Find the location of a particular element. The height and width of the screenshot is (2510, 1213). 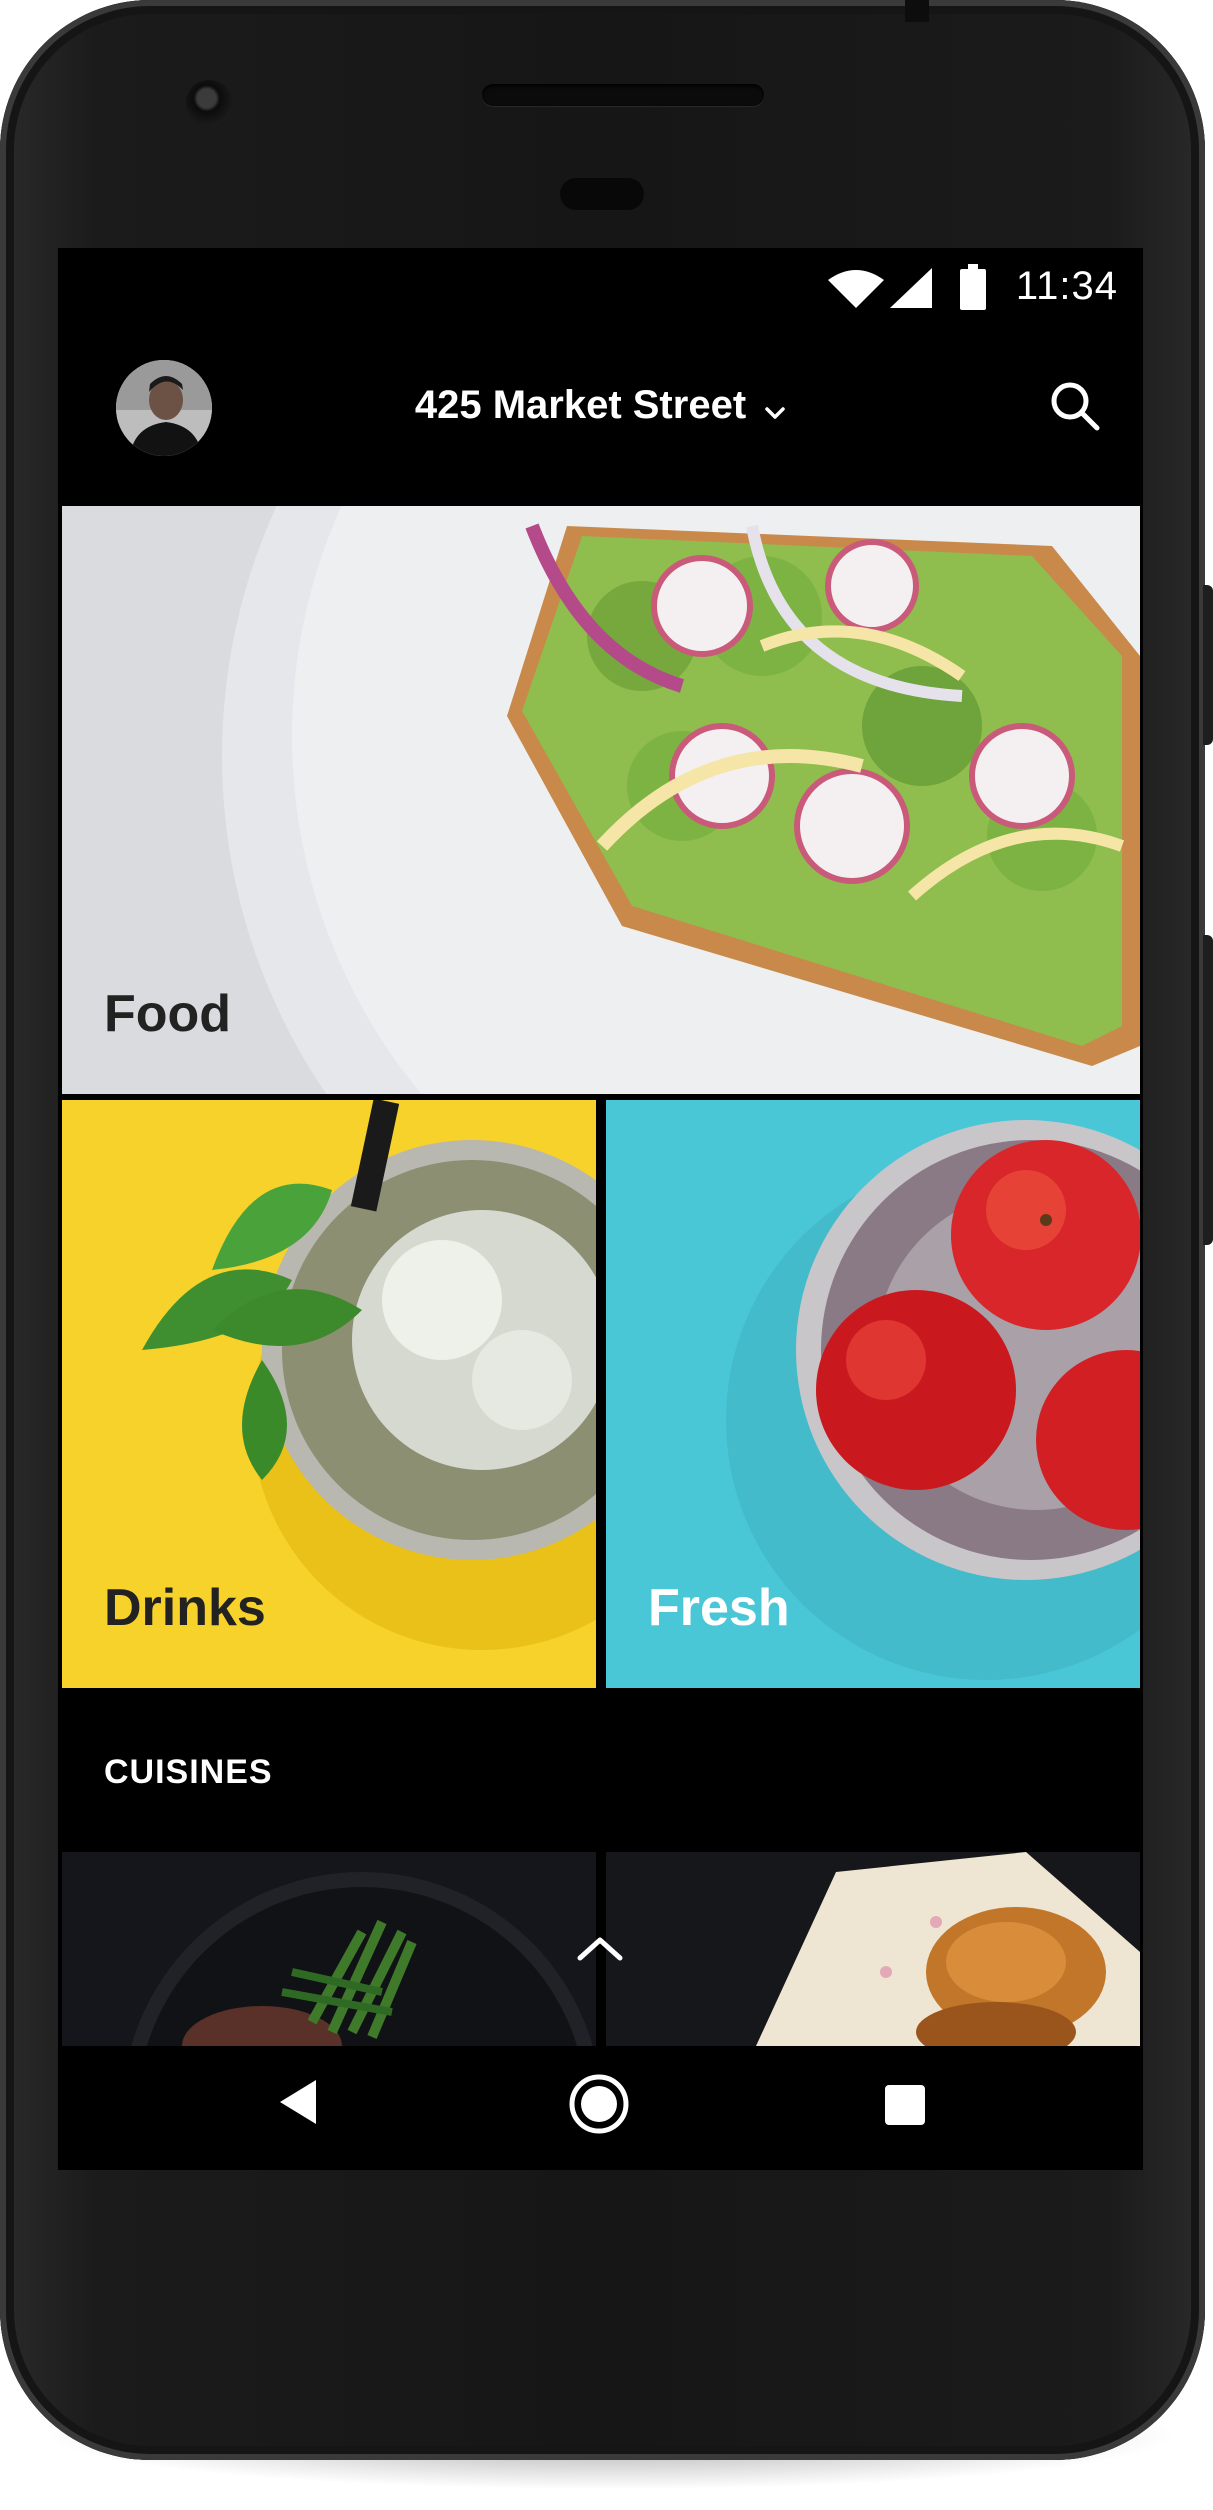

home-icon is located at coordinates (599, 2104).